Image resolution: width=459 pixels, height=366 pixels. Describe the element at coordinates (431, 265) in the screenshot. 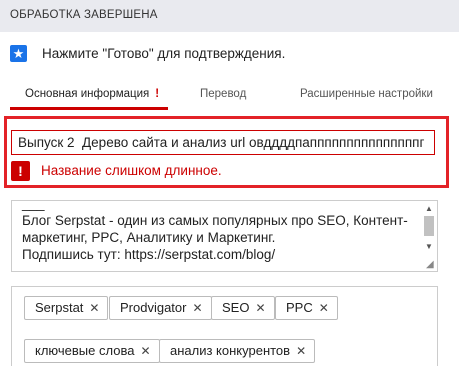

I see `resize-grip-icon: ◢` at that location.